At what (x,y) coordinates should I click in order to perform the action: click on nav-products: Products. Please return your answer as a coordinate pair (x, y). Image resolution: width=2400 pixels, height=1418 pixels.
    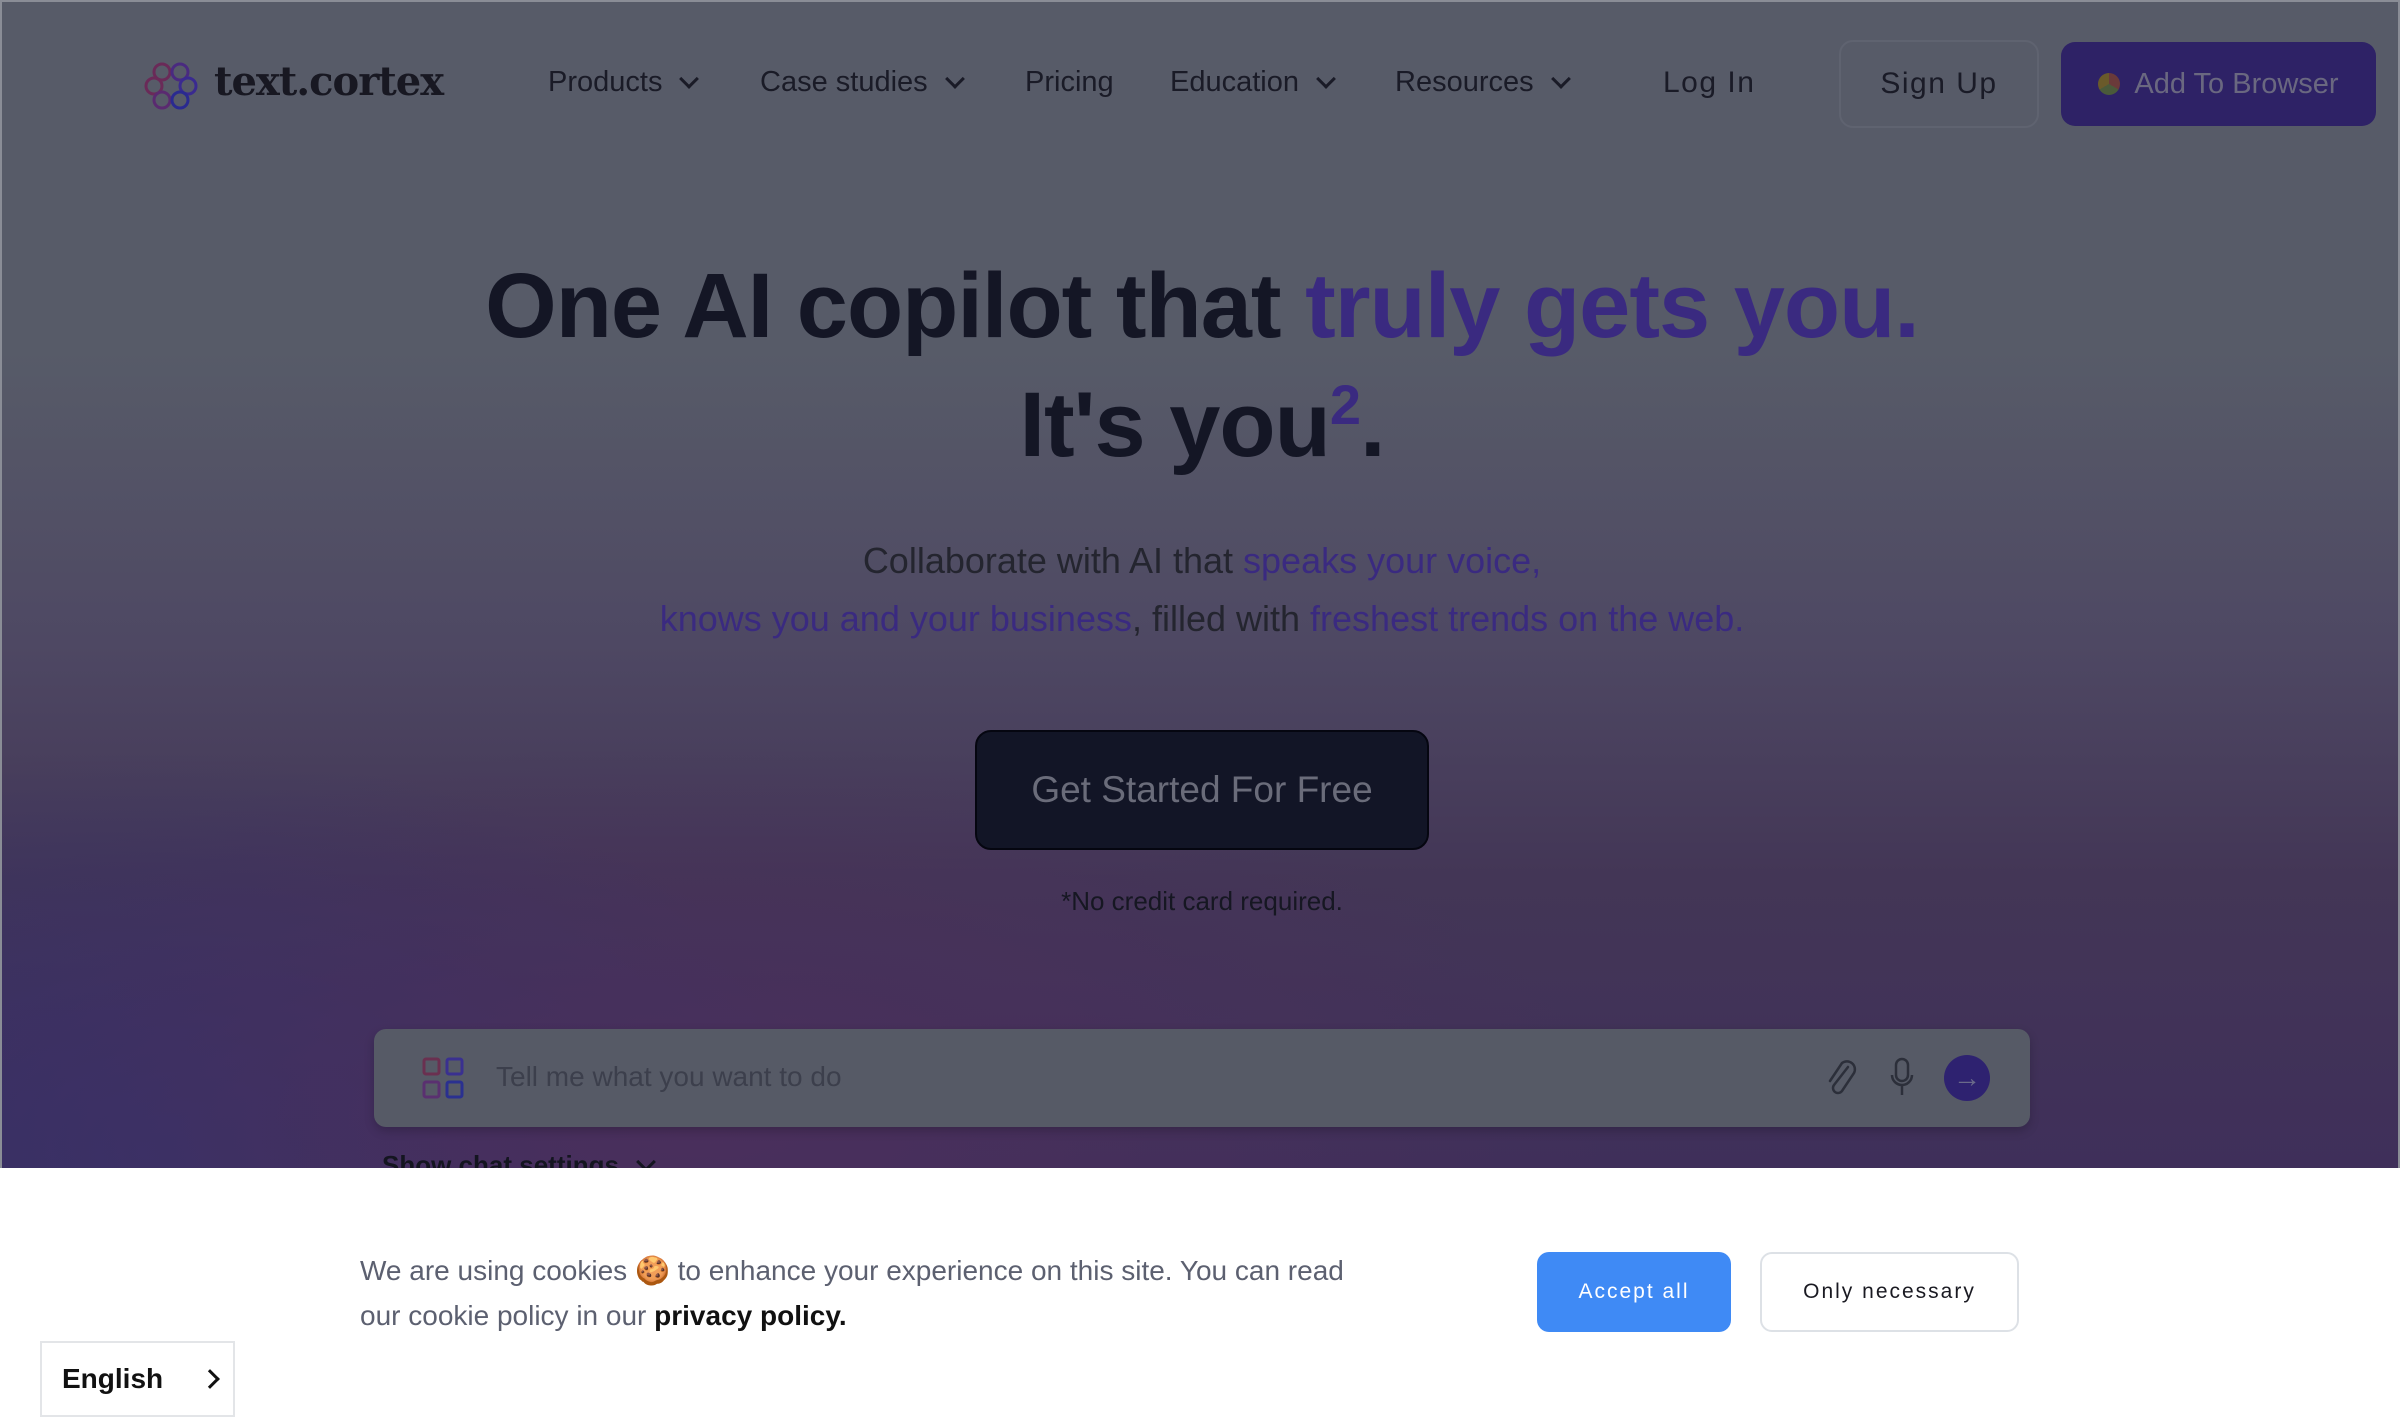
    Looking at the image, I should click on (624, 82).